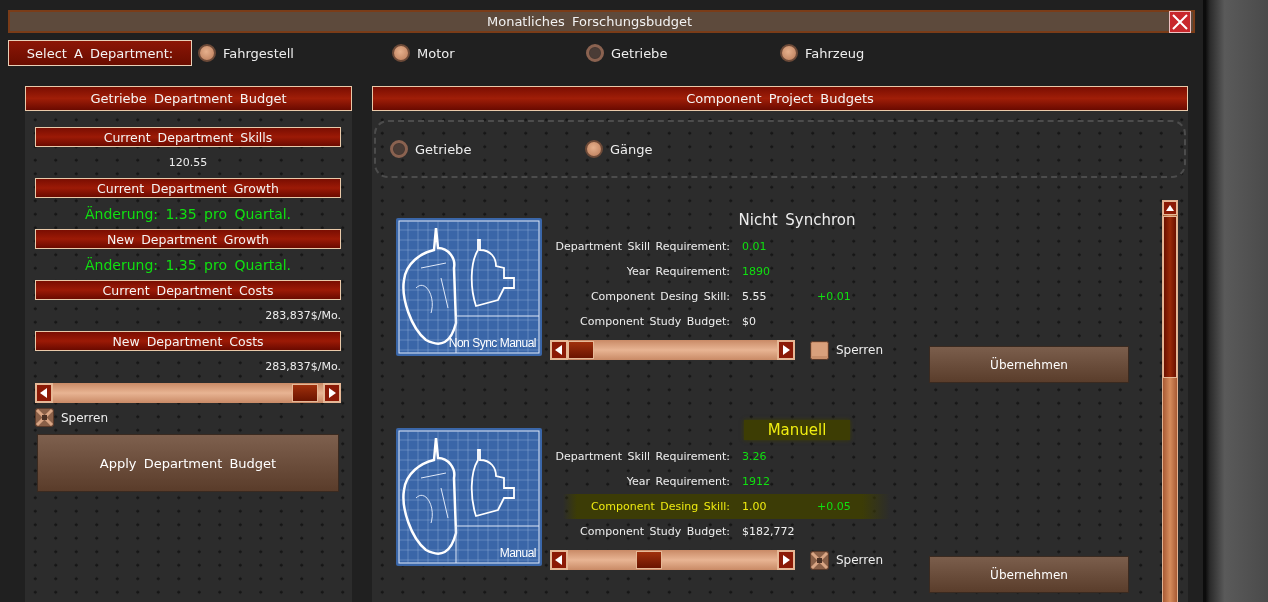 Image resolution: width=1268 pixels, height=602 pixels. I want to click on image-caption: Non Sync Manual, so click(492, 343).